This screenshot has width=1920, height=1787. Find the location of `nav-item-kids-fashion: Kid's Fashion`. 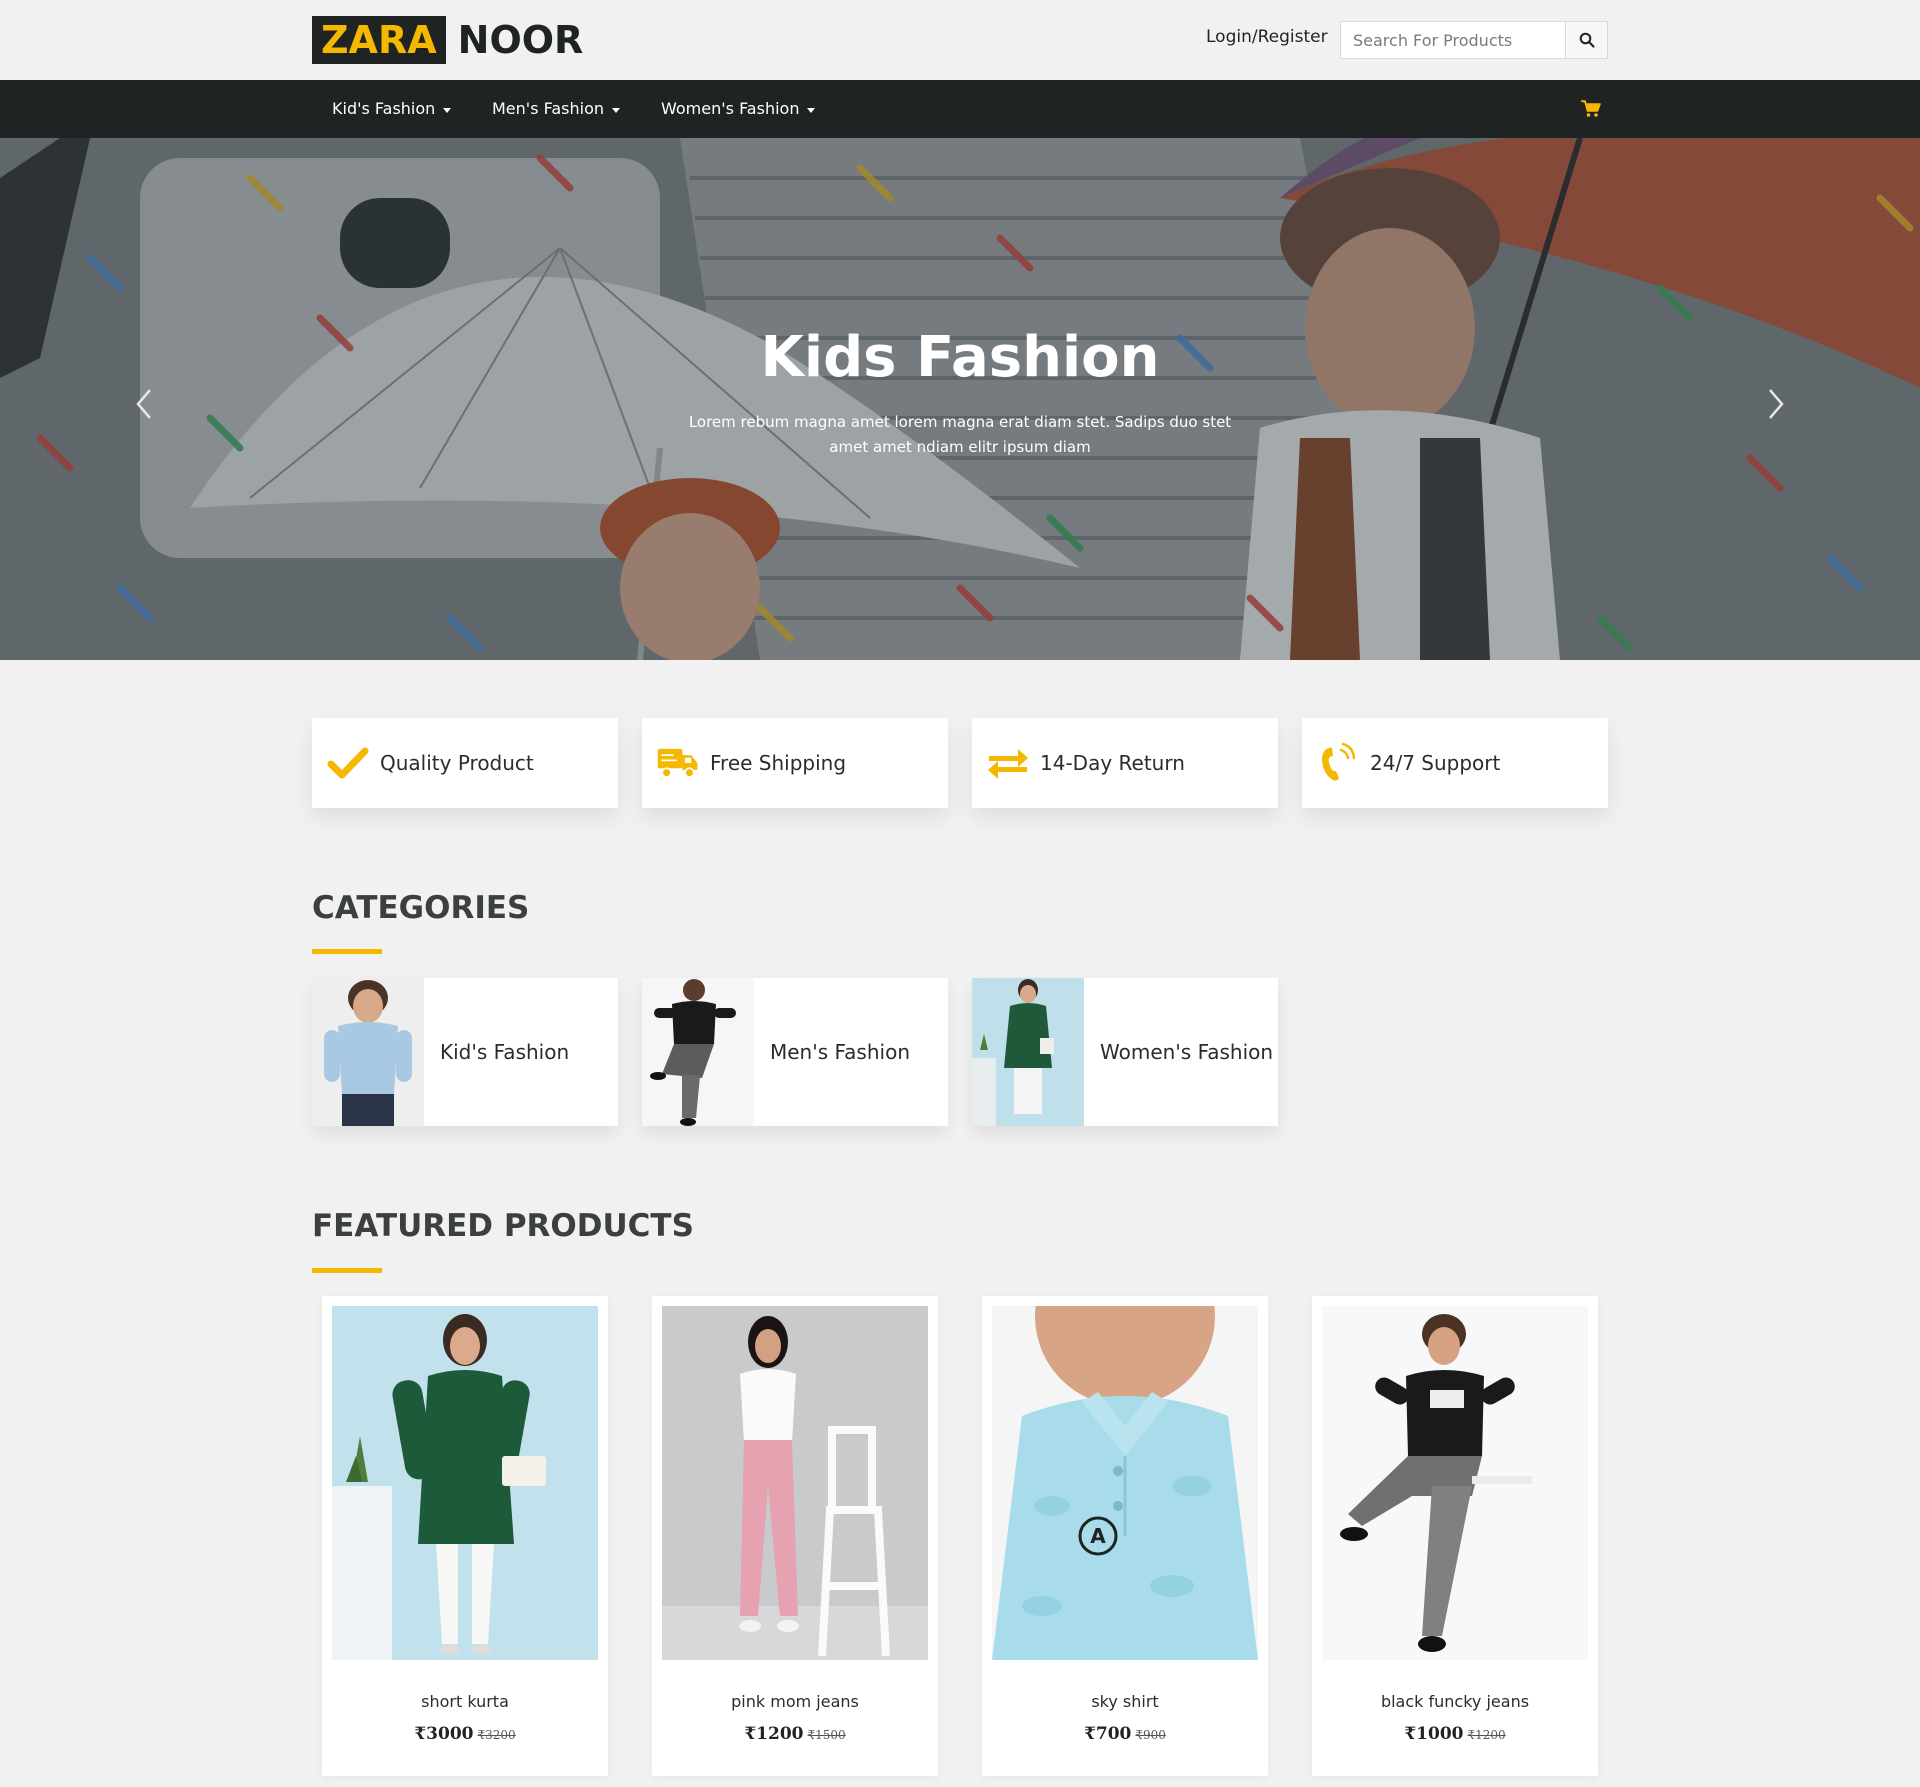

nav-item-kids-fashion: Kid's Fashion is located at coordinates (392, 109).